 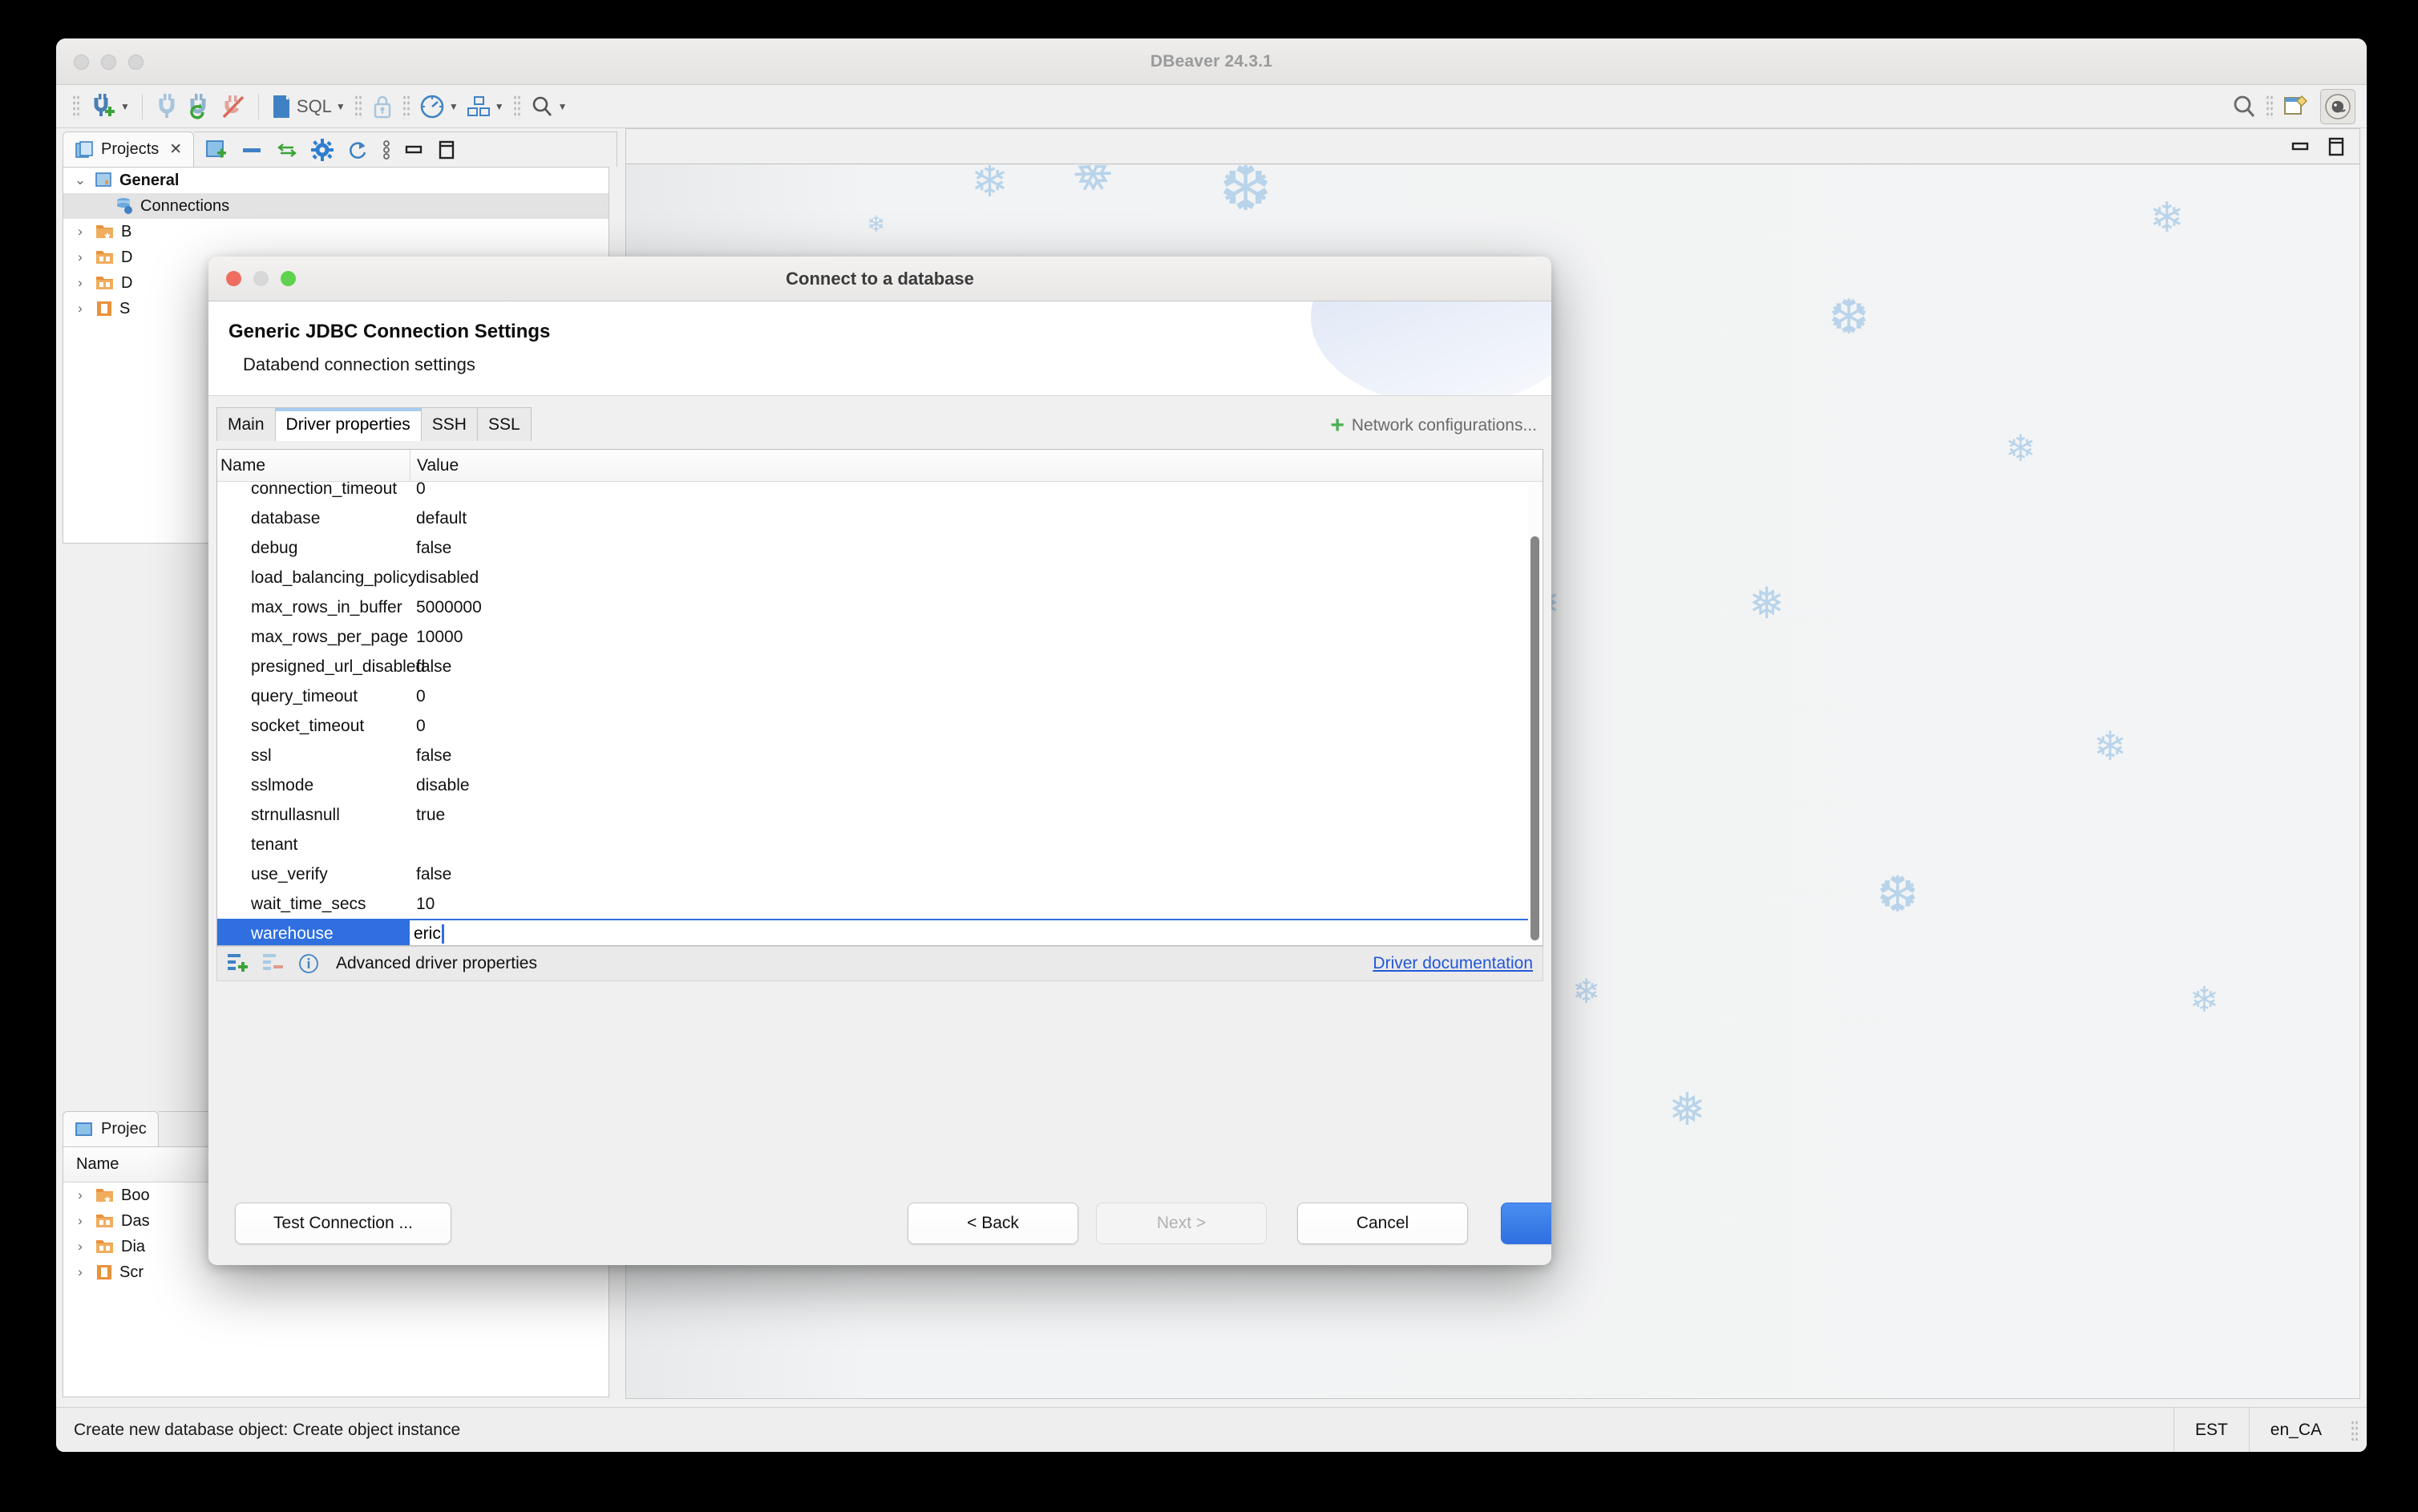 I want to click on statusbar-timezone: EST, so click(x=2211, y=1430).